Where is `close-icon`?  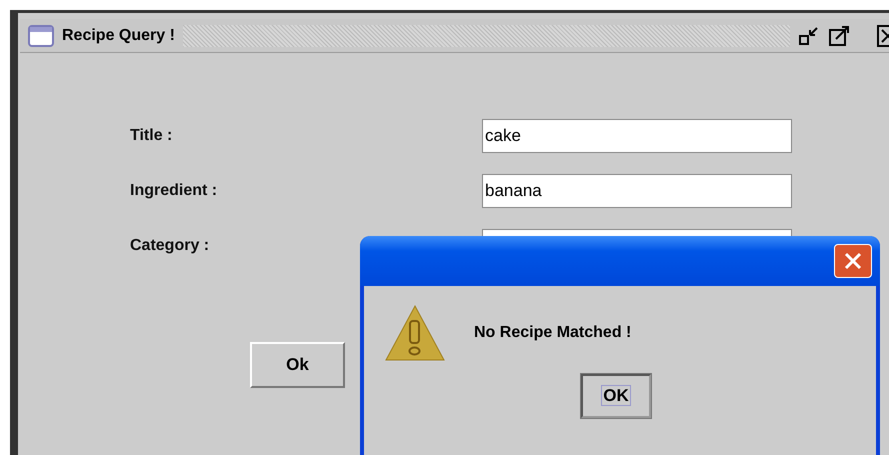 close-icon is located at coordinates (853, 261).